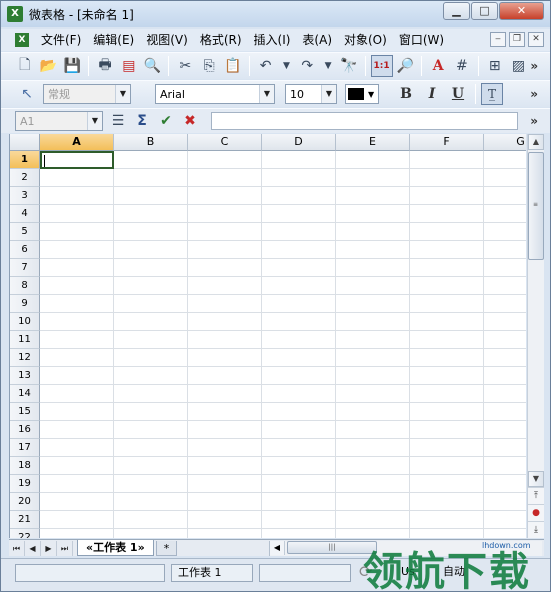 The height and width of the screenshot is (592, 551). I want to click on text-color-icon: A, so click(438, 66).